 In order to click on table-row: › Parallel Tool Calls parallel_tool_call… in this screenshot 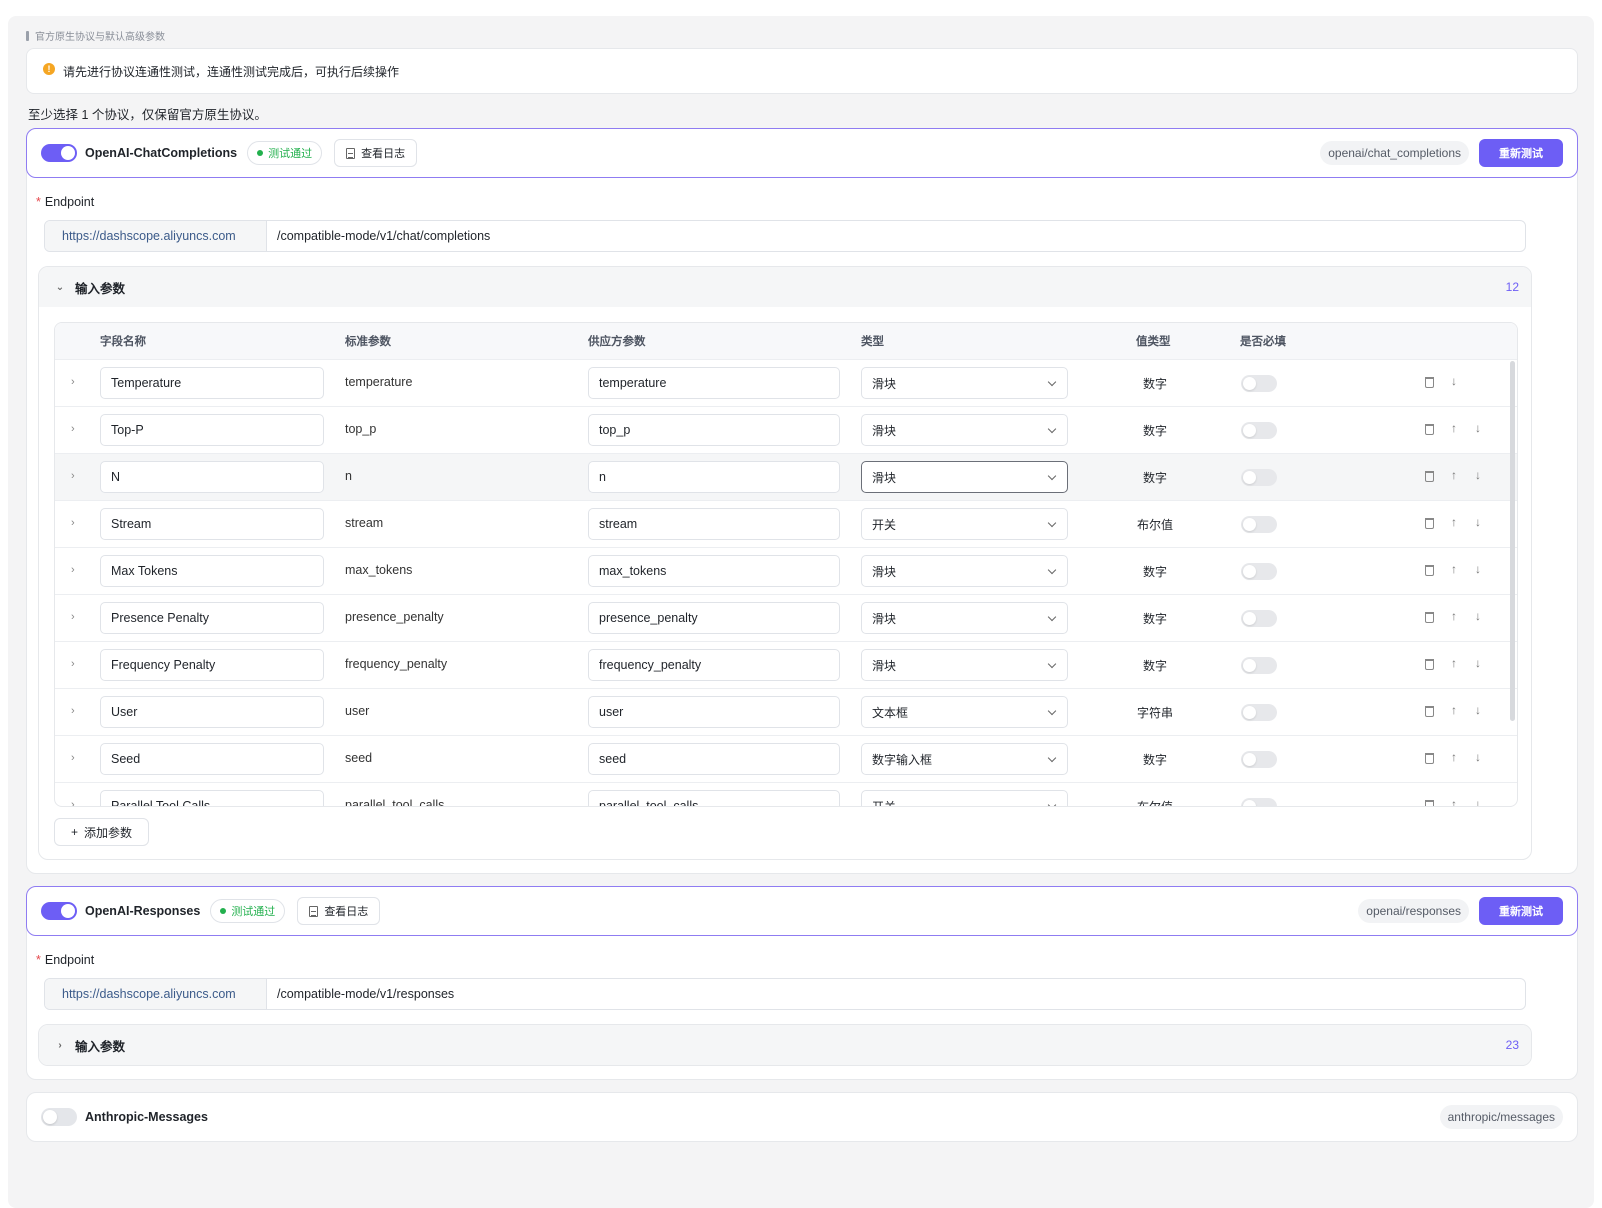, I will do `click(786, 794)`.